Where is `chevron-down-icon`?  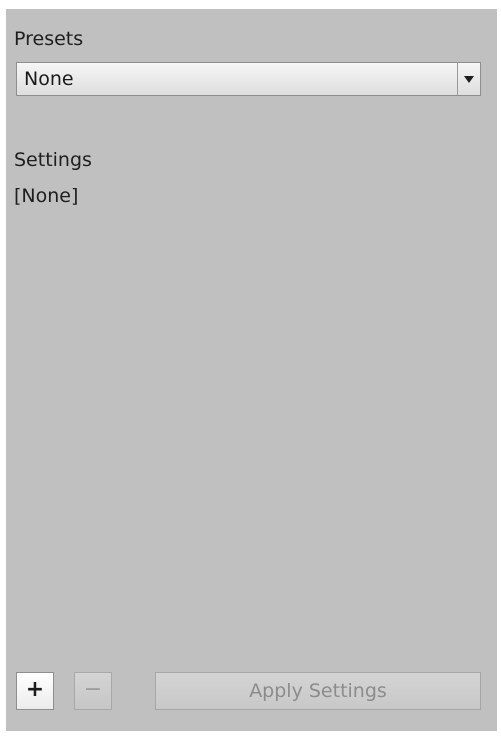
chevron-down-icon is located at coordinates (468, 79).